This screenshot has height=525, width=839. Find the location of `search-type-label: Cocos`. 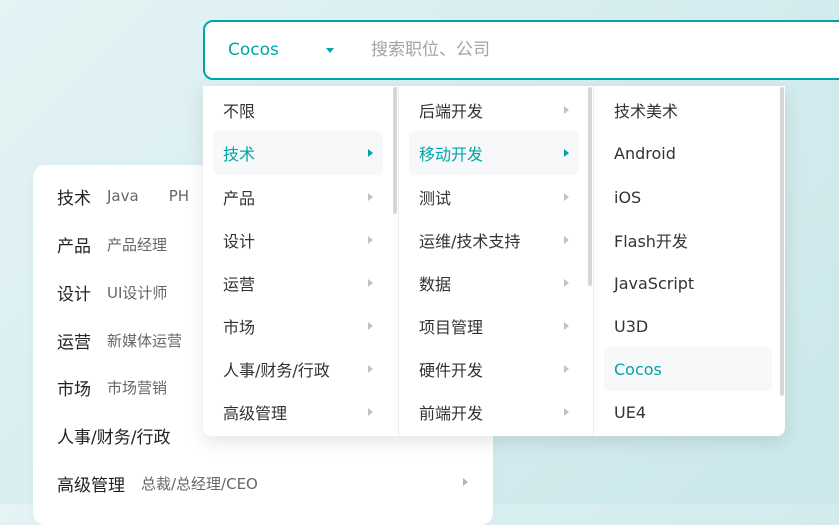

search-type-label: Cocos is located at coordinates (253, 50).